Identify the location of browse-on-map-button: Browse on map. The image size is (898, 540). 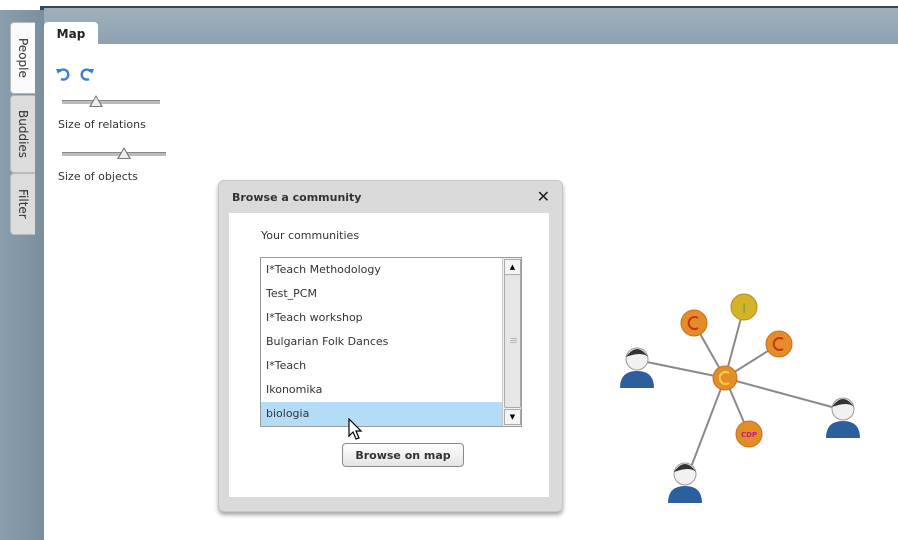
(403, 455).